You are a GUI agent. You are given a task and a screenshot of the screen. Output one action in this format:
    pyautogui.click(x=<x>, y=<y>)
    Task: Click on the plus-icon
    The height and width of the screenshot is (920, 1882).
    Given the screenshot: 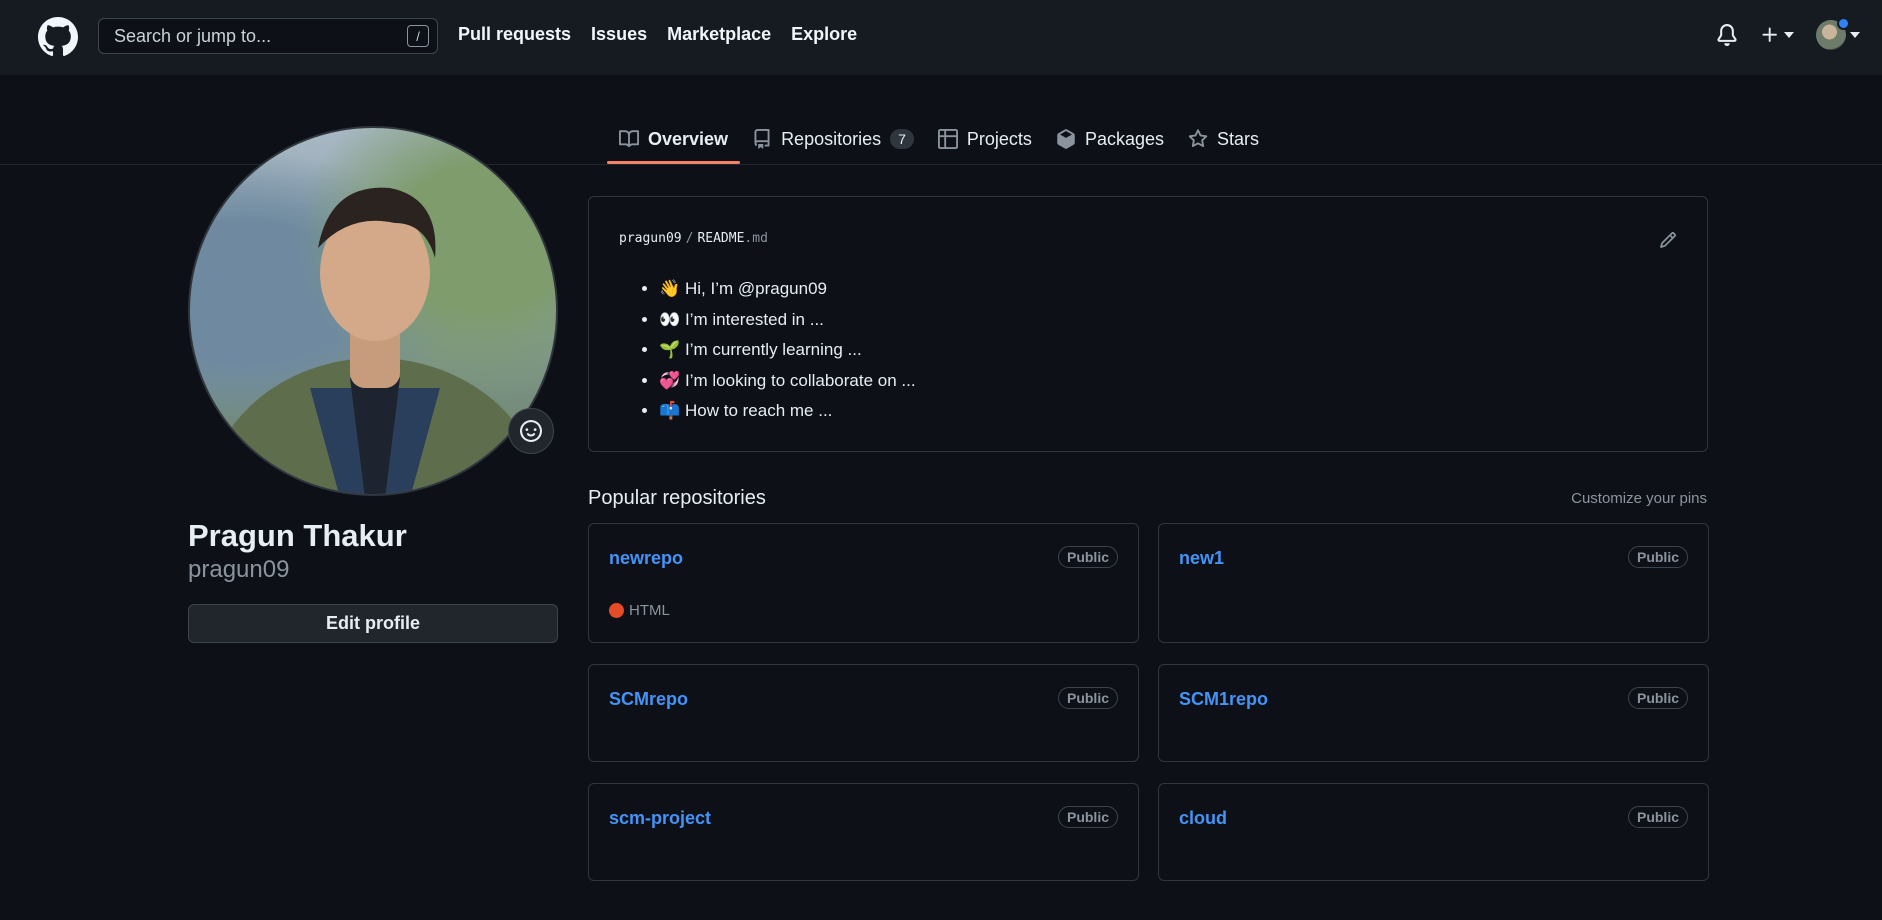 What is the action you would take?
    pyautogui.click(x=1769, y=34)
    